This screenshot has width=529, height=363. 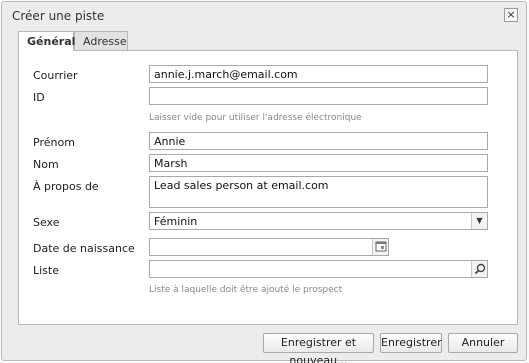 What do you see at coordinates (101, 40) in the screenshot?
I see `tab-address: Adresse` at bounding box center [101, 40].